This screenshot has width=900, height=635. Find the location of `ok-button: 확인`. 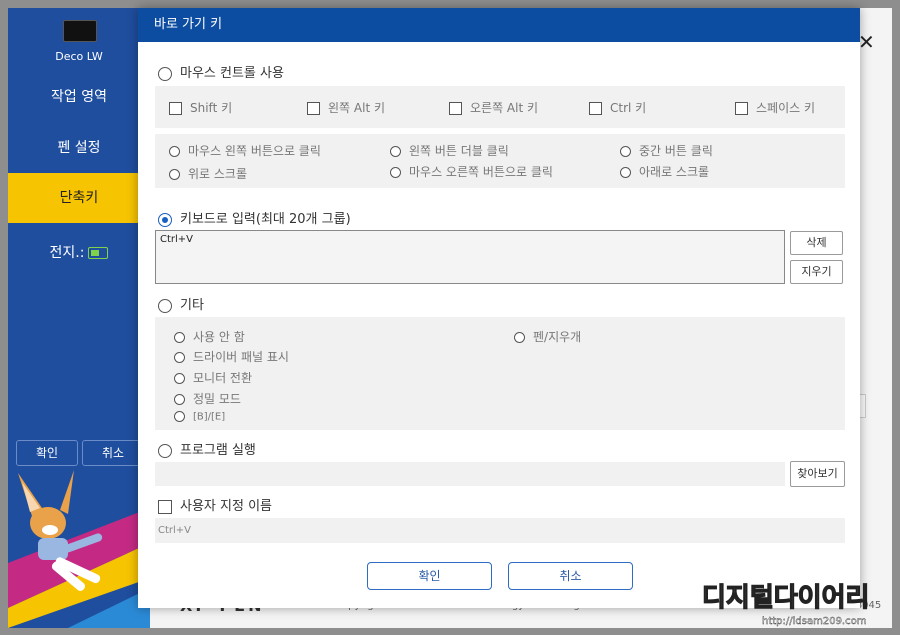

ok-button: 확인 is located at coordinates (429, 576).